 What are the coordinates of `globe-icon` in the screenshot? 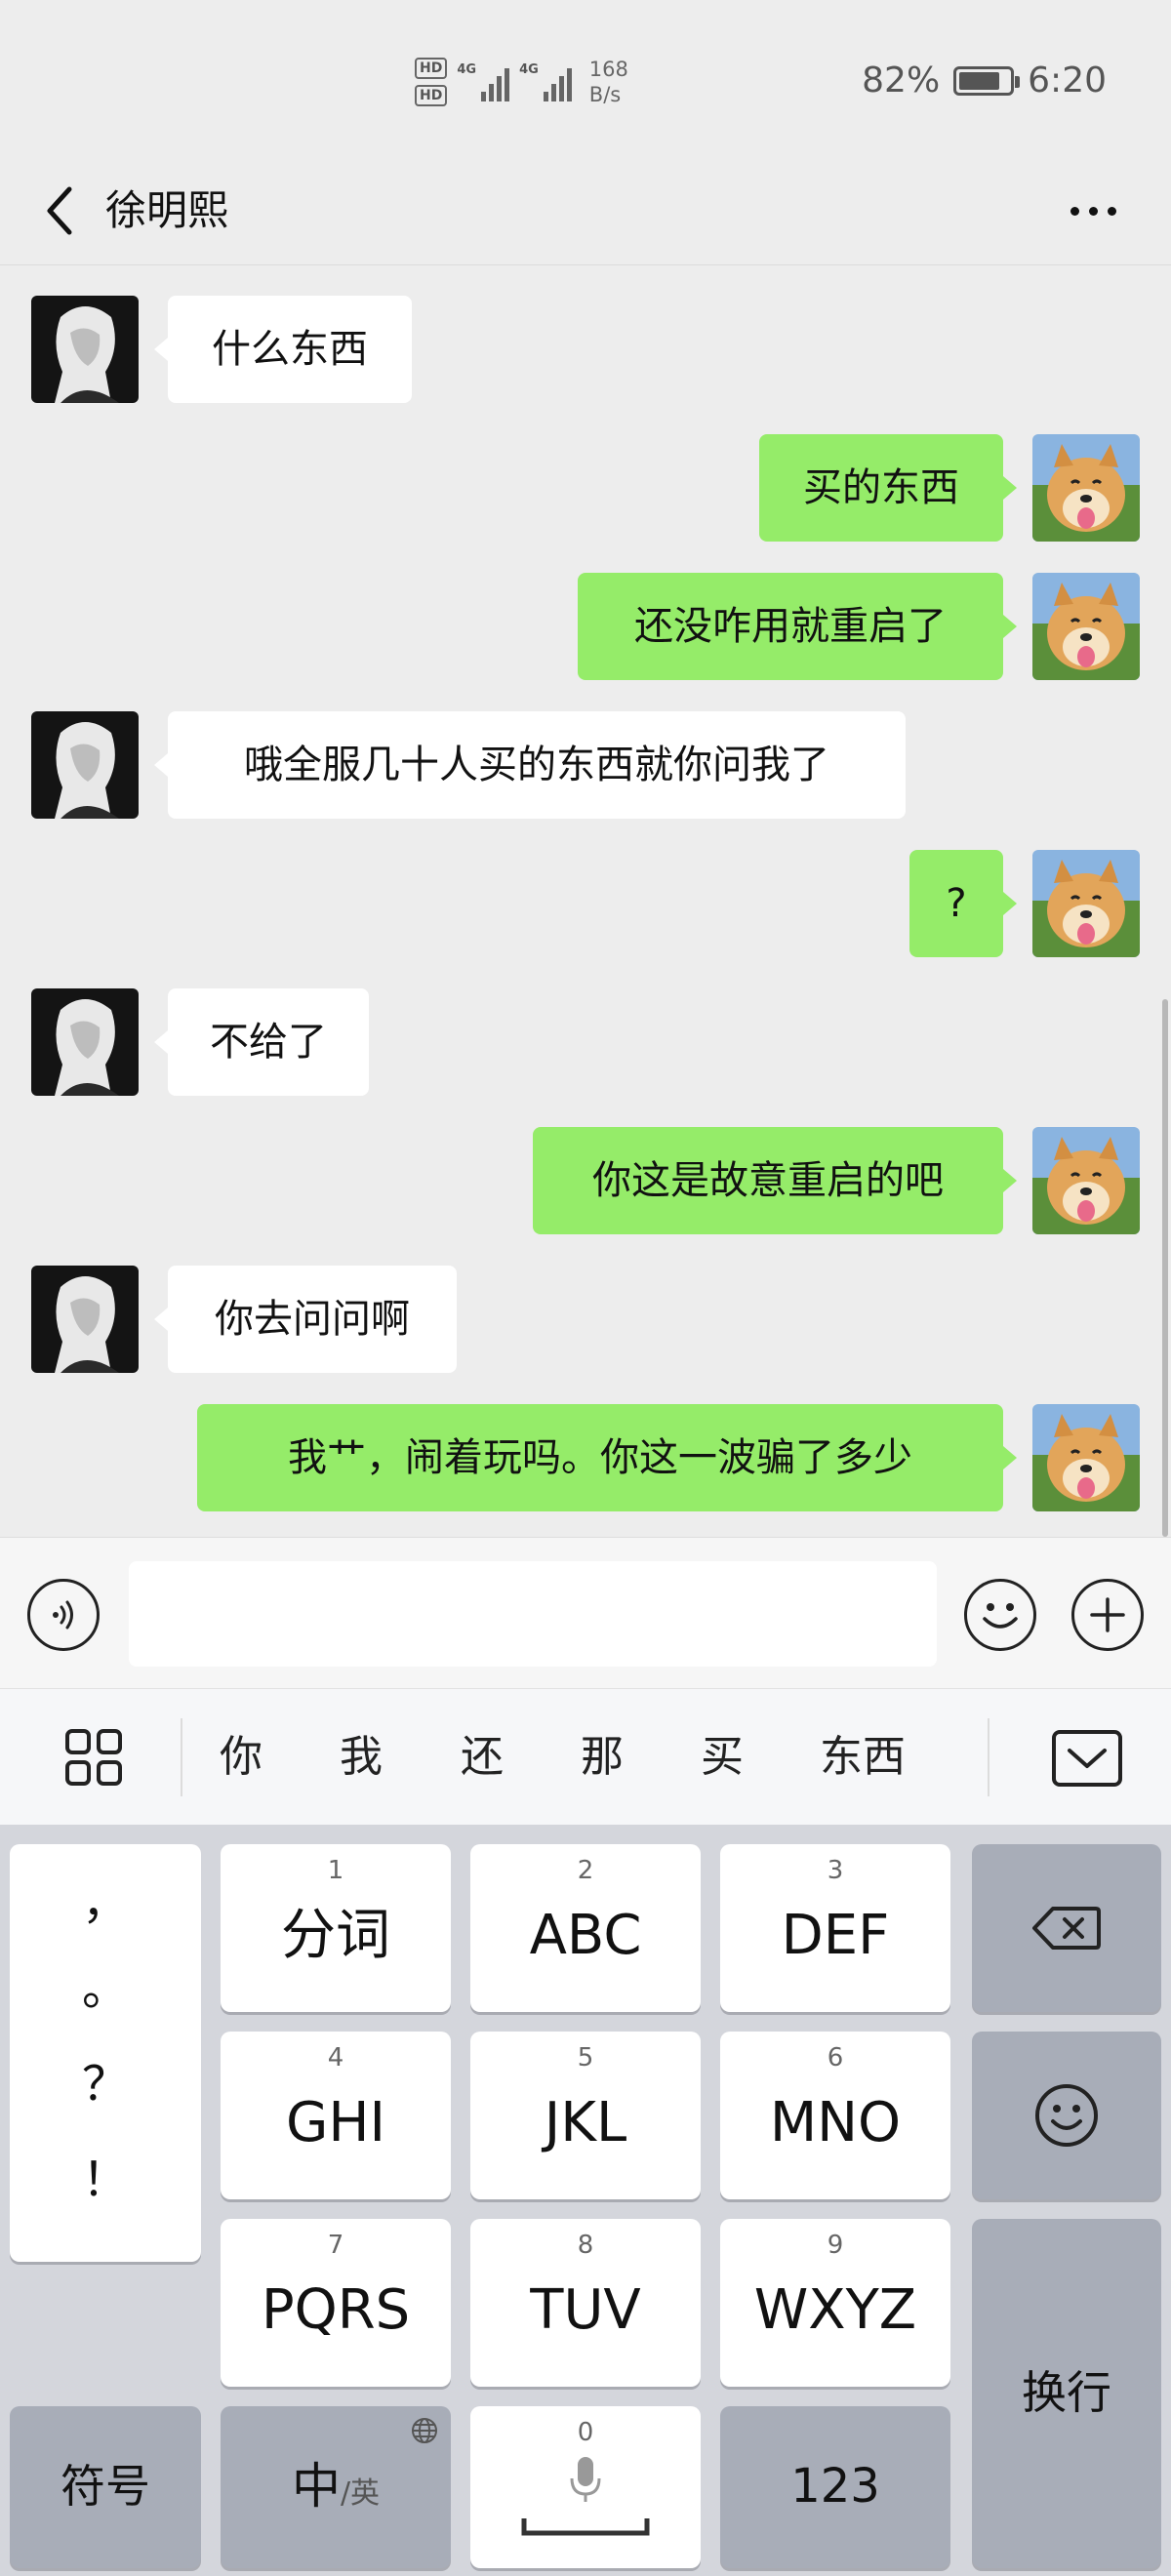 It's located at (424, 2430).